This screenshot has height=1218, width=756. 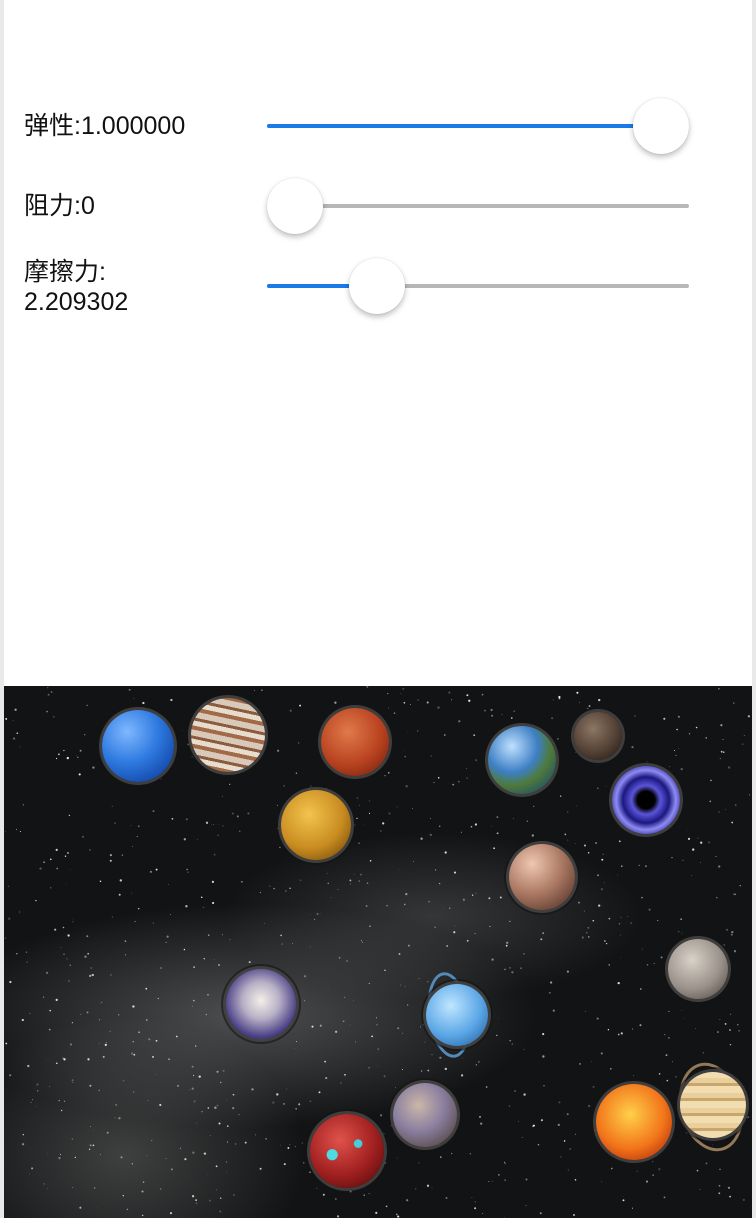 I want to click on uranus-icon, so click(x=457, y=1015).